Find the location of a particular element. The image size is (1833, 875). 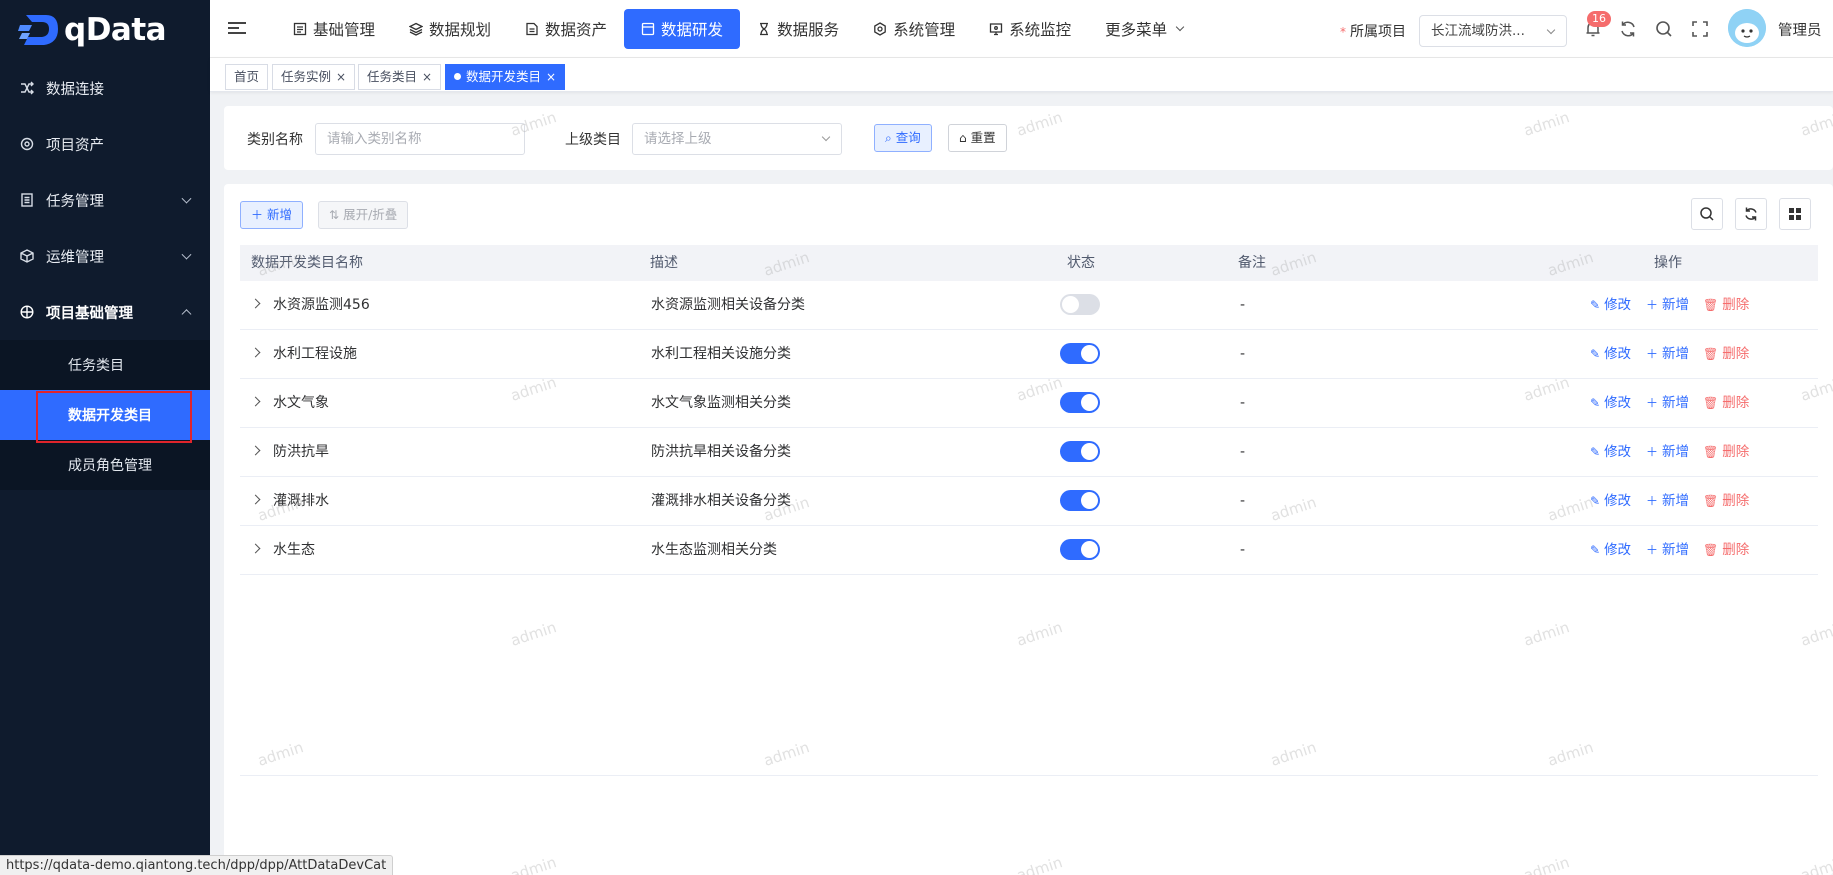

tag-label: 首页 is located at coordinates (247, 76).